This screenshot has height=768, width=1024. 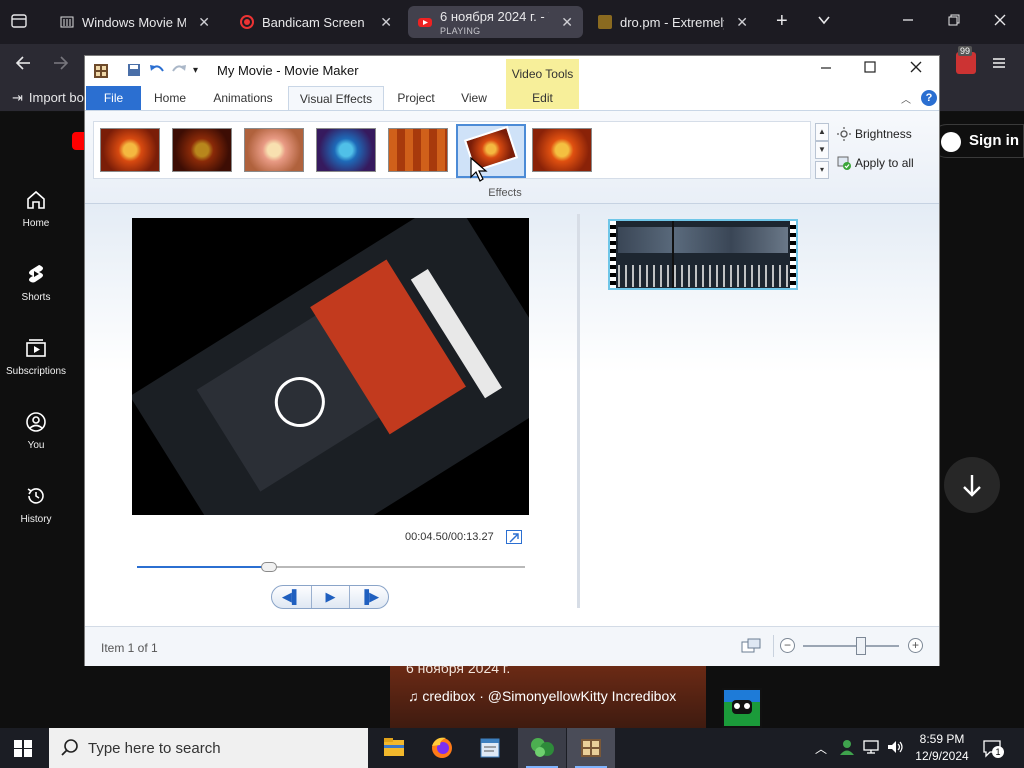 What do you see at coordinates (542, 748) in the screenshot?
I see `game-icon` at bounding box center [542, 748].